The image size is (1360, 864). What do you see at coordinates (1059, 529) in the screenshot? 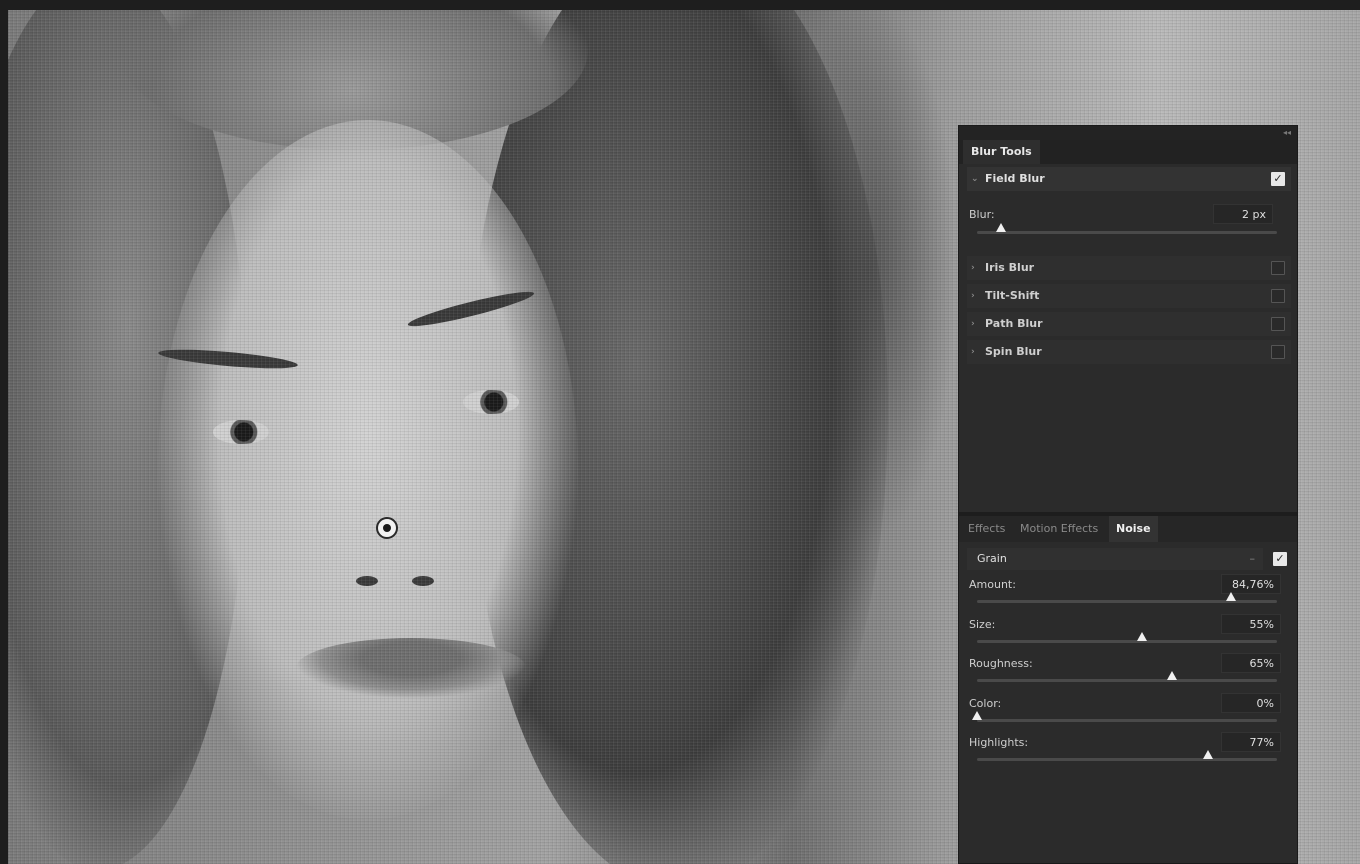
I see `tab-motion-effects: Motion Effects` at bounding box center [1059, 529].